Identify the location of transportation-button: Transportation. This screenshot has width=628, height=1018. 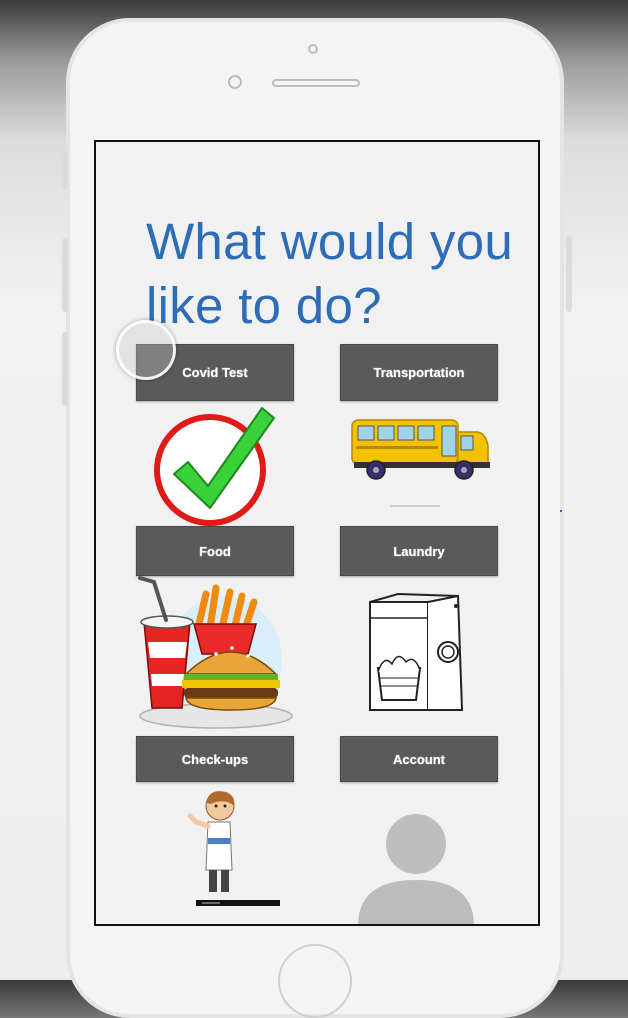
(419, 372).